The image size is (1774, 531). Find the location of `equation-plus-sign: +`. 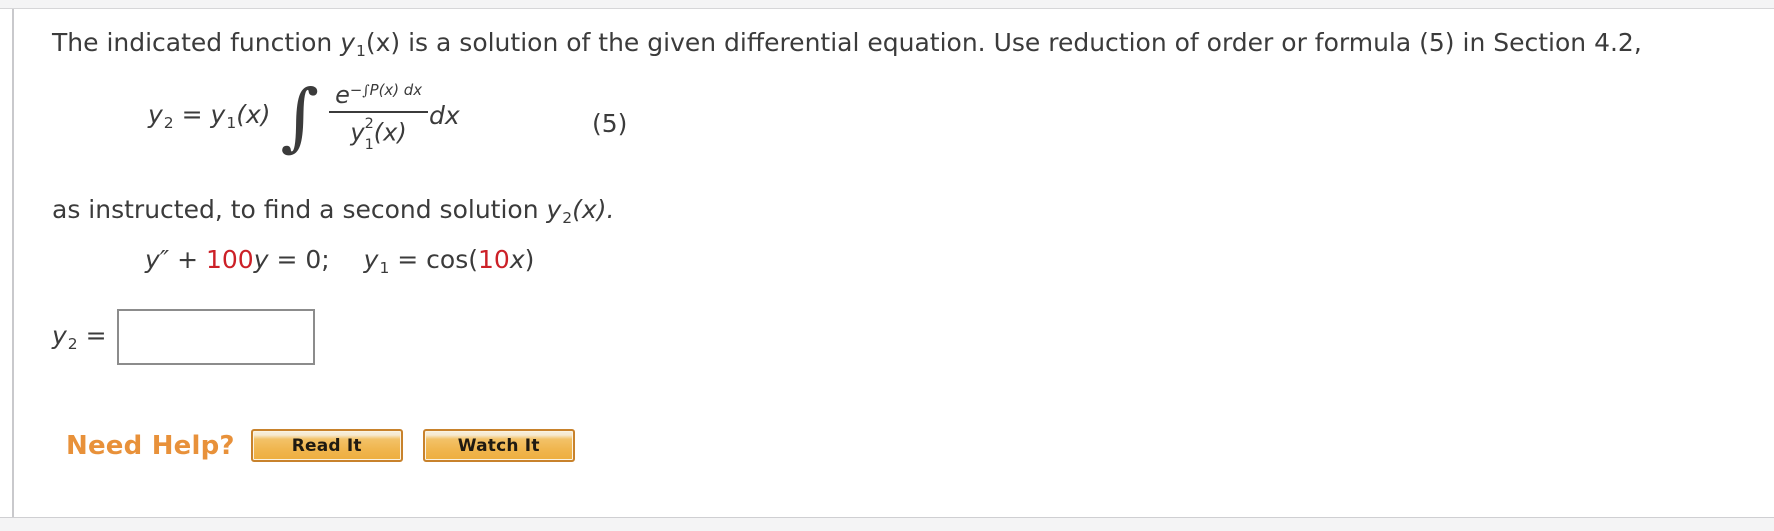

equation-plus-sign: + is located at coordinates (187, 259).